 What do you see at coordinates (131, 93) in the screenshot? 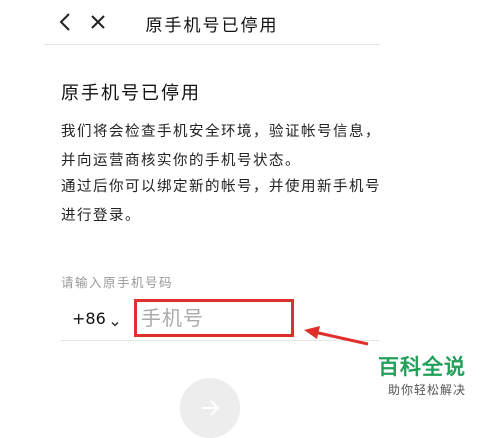
I see `page-title: 原手机号已停用` at bounding box center [131, 93].